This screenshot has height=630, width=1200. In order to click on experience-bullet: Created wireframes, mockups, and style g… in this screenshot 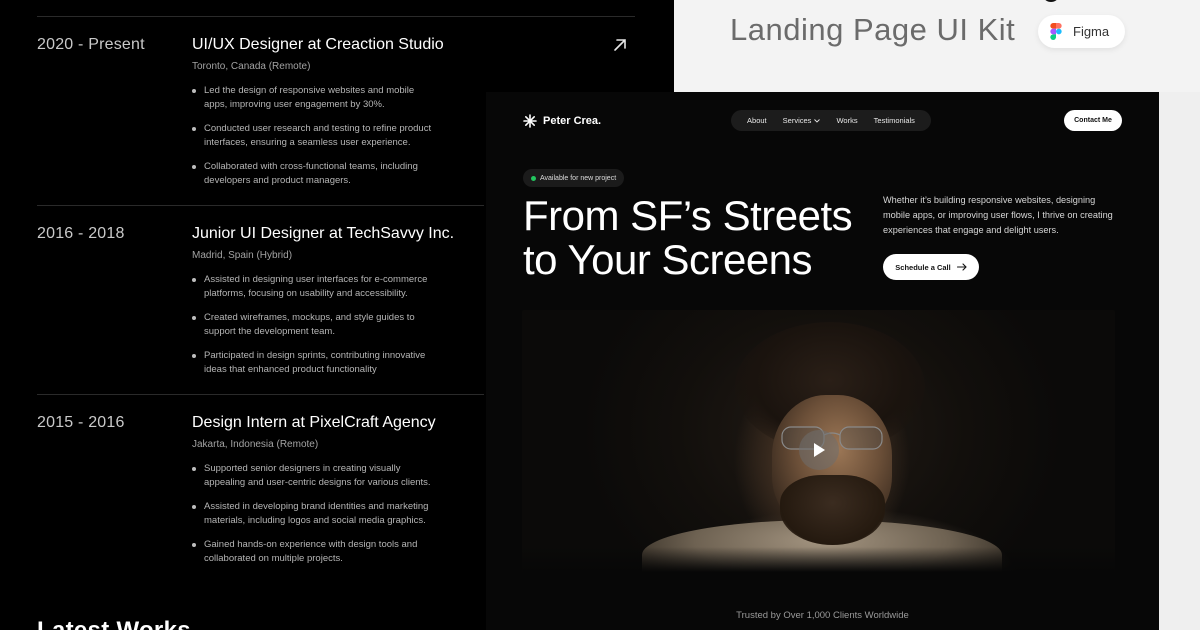, I will do `click(314, 324)`.